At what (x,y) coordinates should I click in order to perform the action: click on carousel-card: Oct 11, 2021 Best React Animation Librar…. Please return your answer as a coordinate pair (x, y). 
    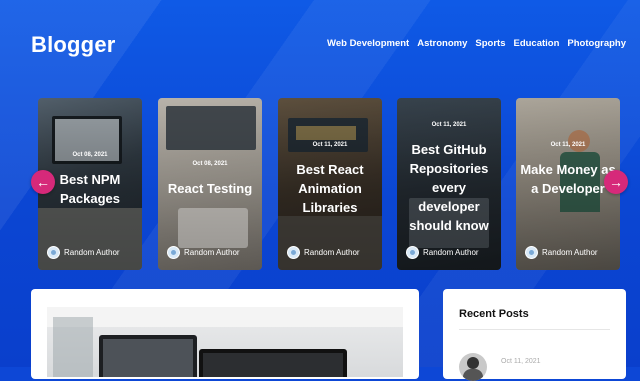
    Looking at the image, I should click on (330, 184).